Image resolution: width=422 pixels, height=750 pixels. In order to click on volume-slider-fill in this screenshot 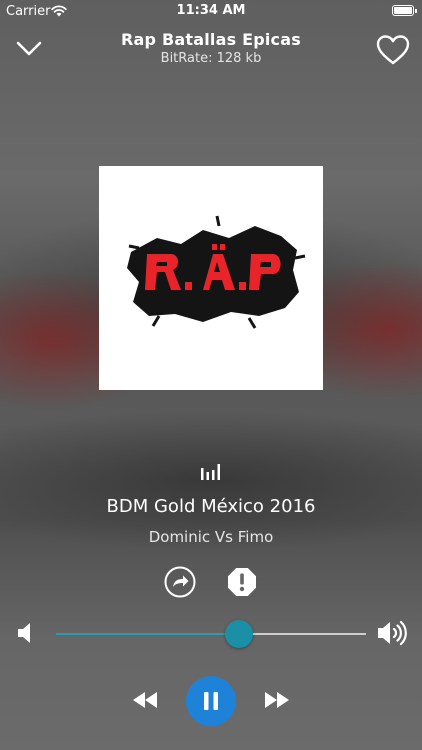, I will do `click(147, 634)`.